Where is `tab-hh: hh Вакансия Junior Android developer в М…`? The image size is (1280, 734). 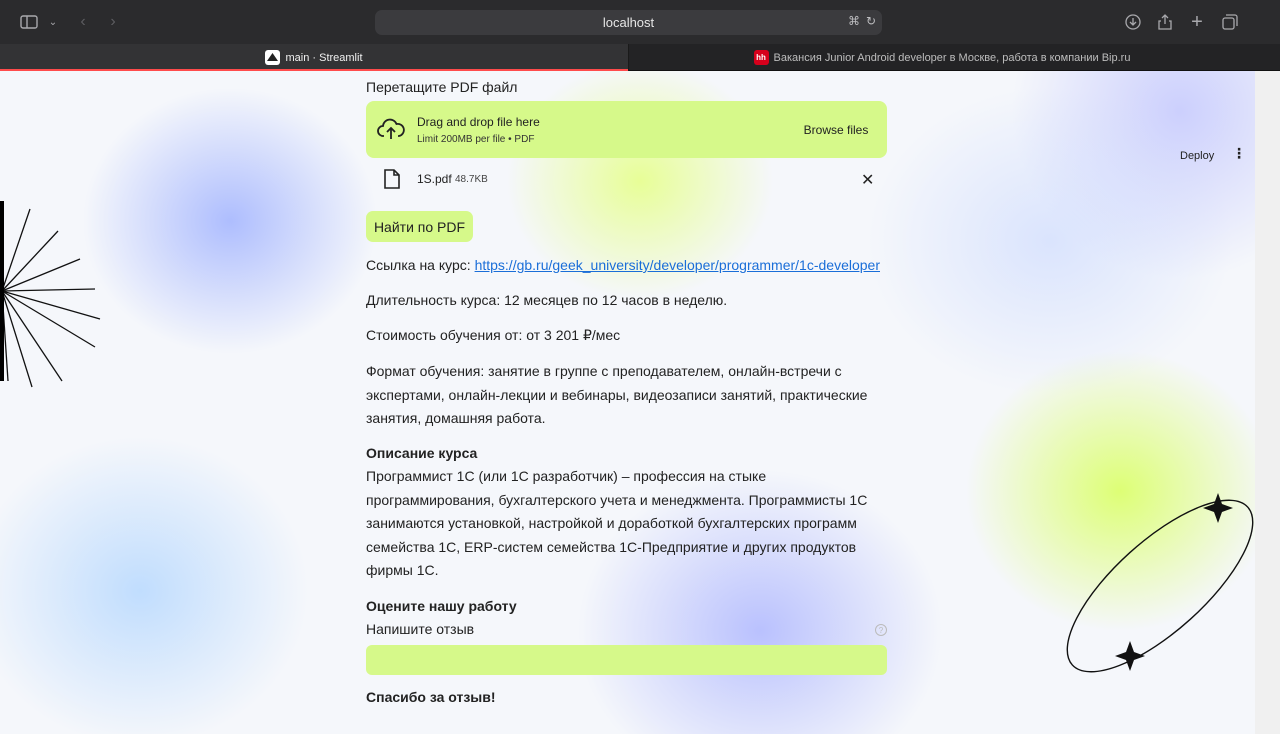 tab-hh: hh Вакансия Junior Android developer в М… is located at coordinates (941, 57).